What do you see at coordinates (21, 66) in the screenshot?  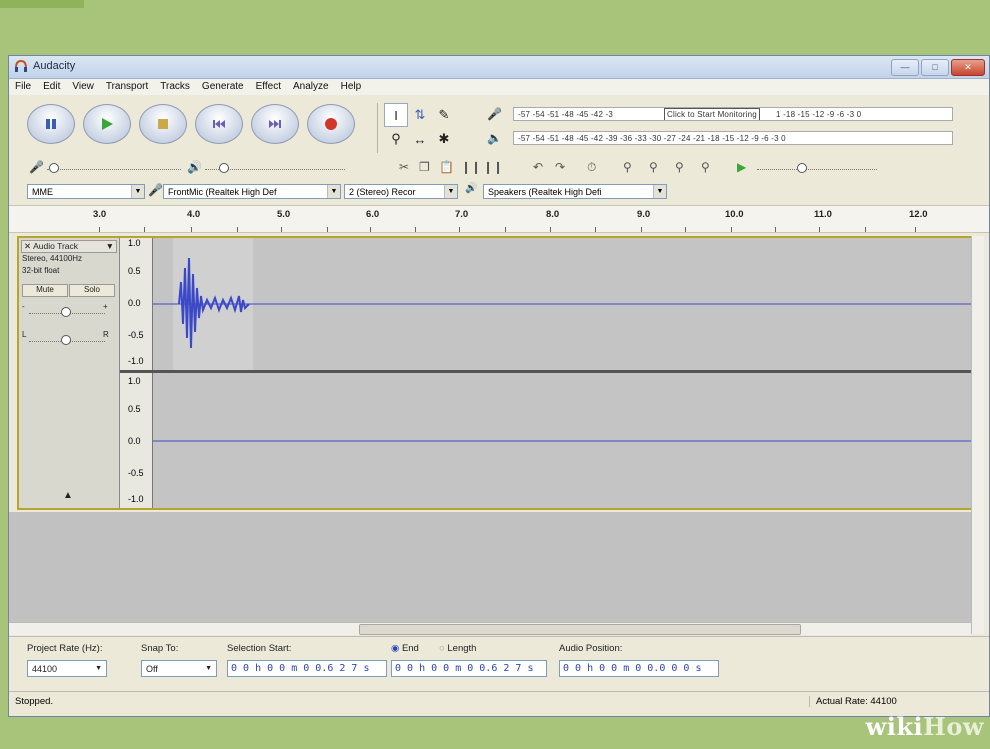 I see `headphones-icon` at bounding box center [21, 66].